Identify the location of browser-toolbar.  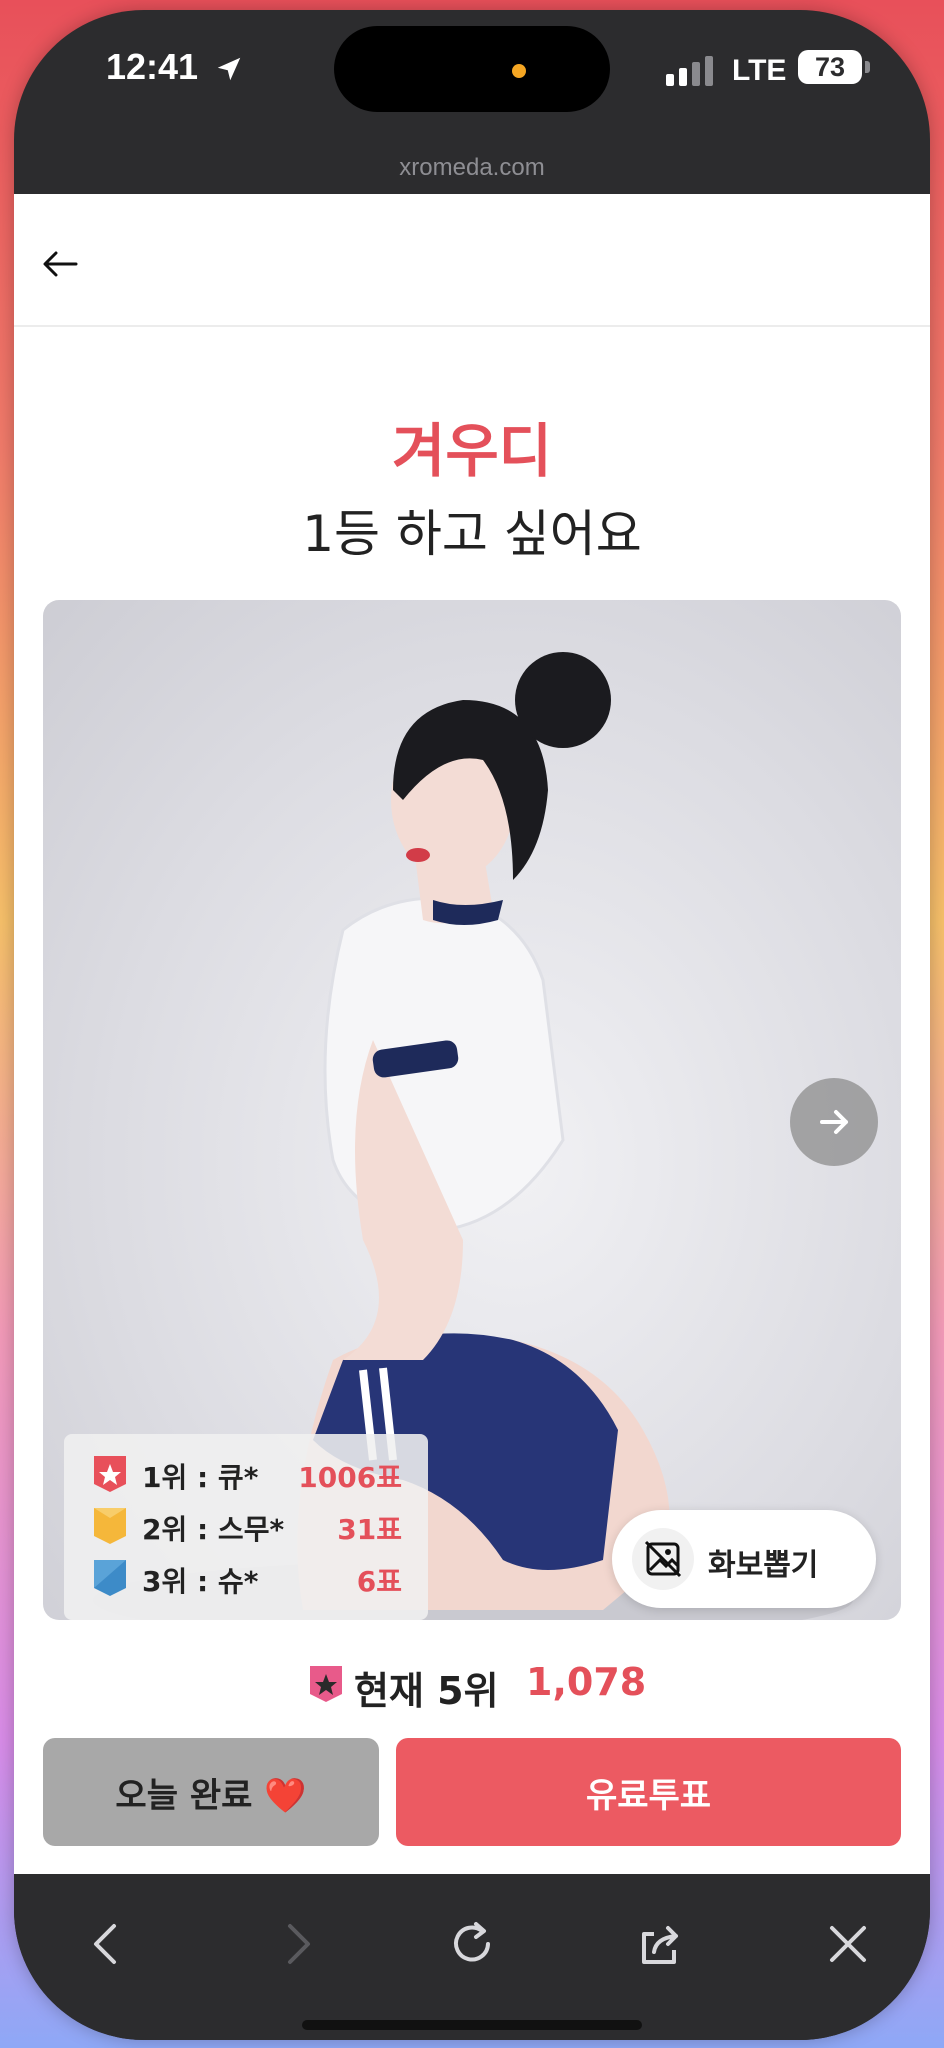
(472, 1957).